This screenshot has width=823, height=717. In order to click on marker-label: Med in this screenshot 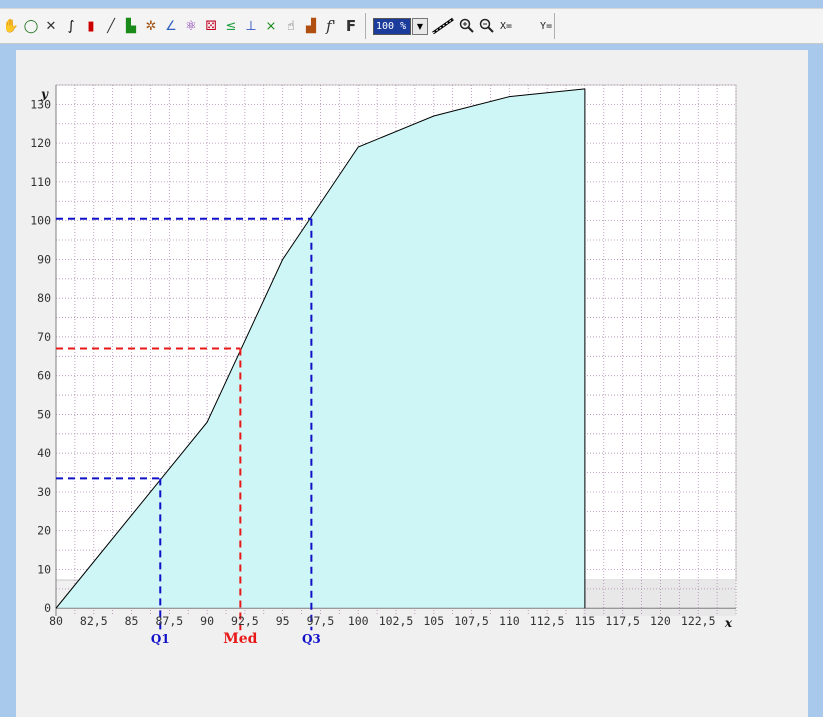, I will do `click(240, 639)`.